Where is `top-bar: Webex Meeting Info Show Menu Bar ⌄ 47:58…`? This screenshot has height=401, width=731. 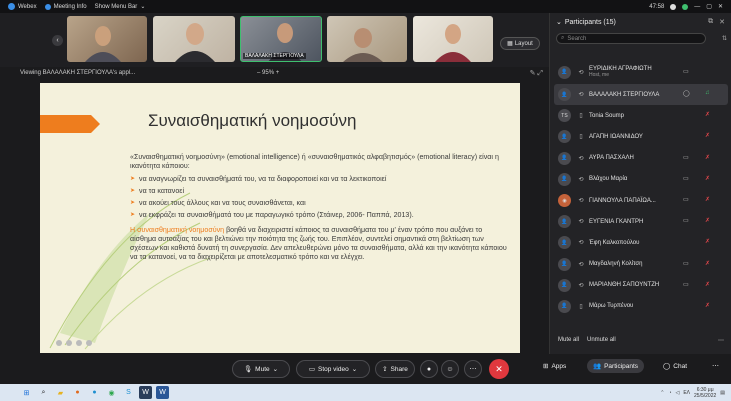
top-bar: Webex Meeting Info Show Menu Bar ⌄ 47:58… is located at coordinates (365, 6).